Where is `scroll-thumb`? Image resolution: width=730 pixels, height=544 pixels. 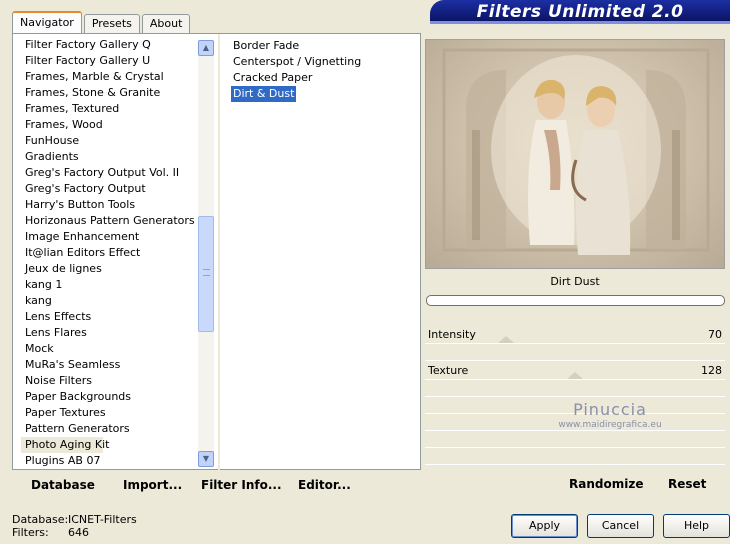 scroll-thumb is located at coordinates (206, 274).